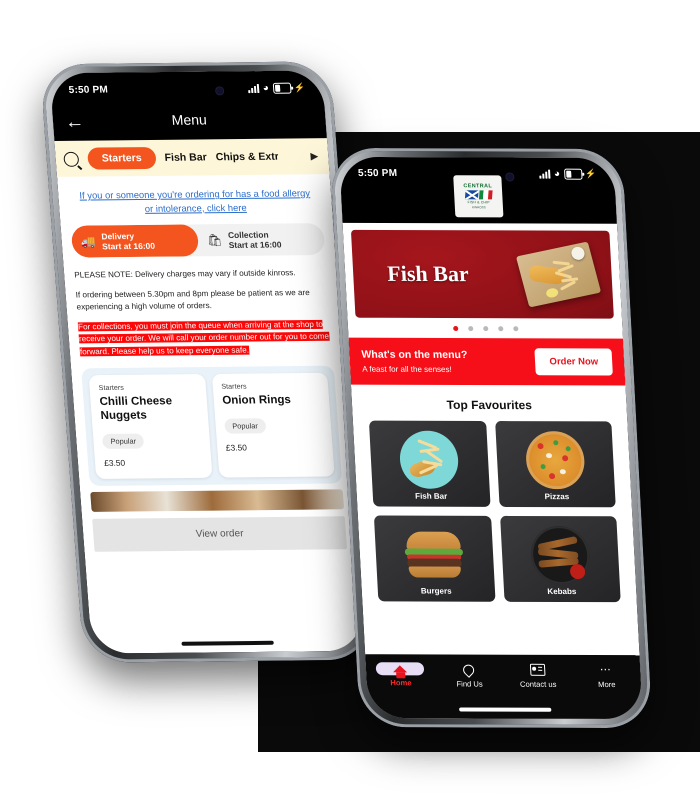 The image size is (700, 800). I want to click on home-header: 5:50 PM ◕ ⚡ CENTRAL FISH & CHIP KINROSS, so click(478, 190).